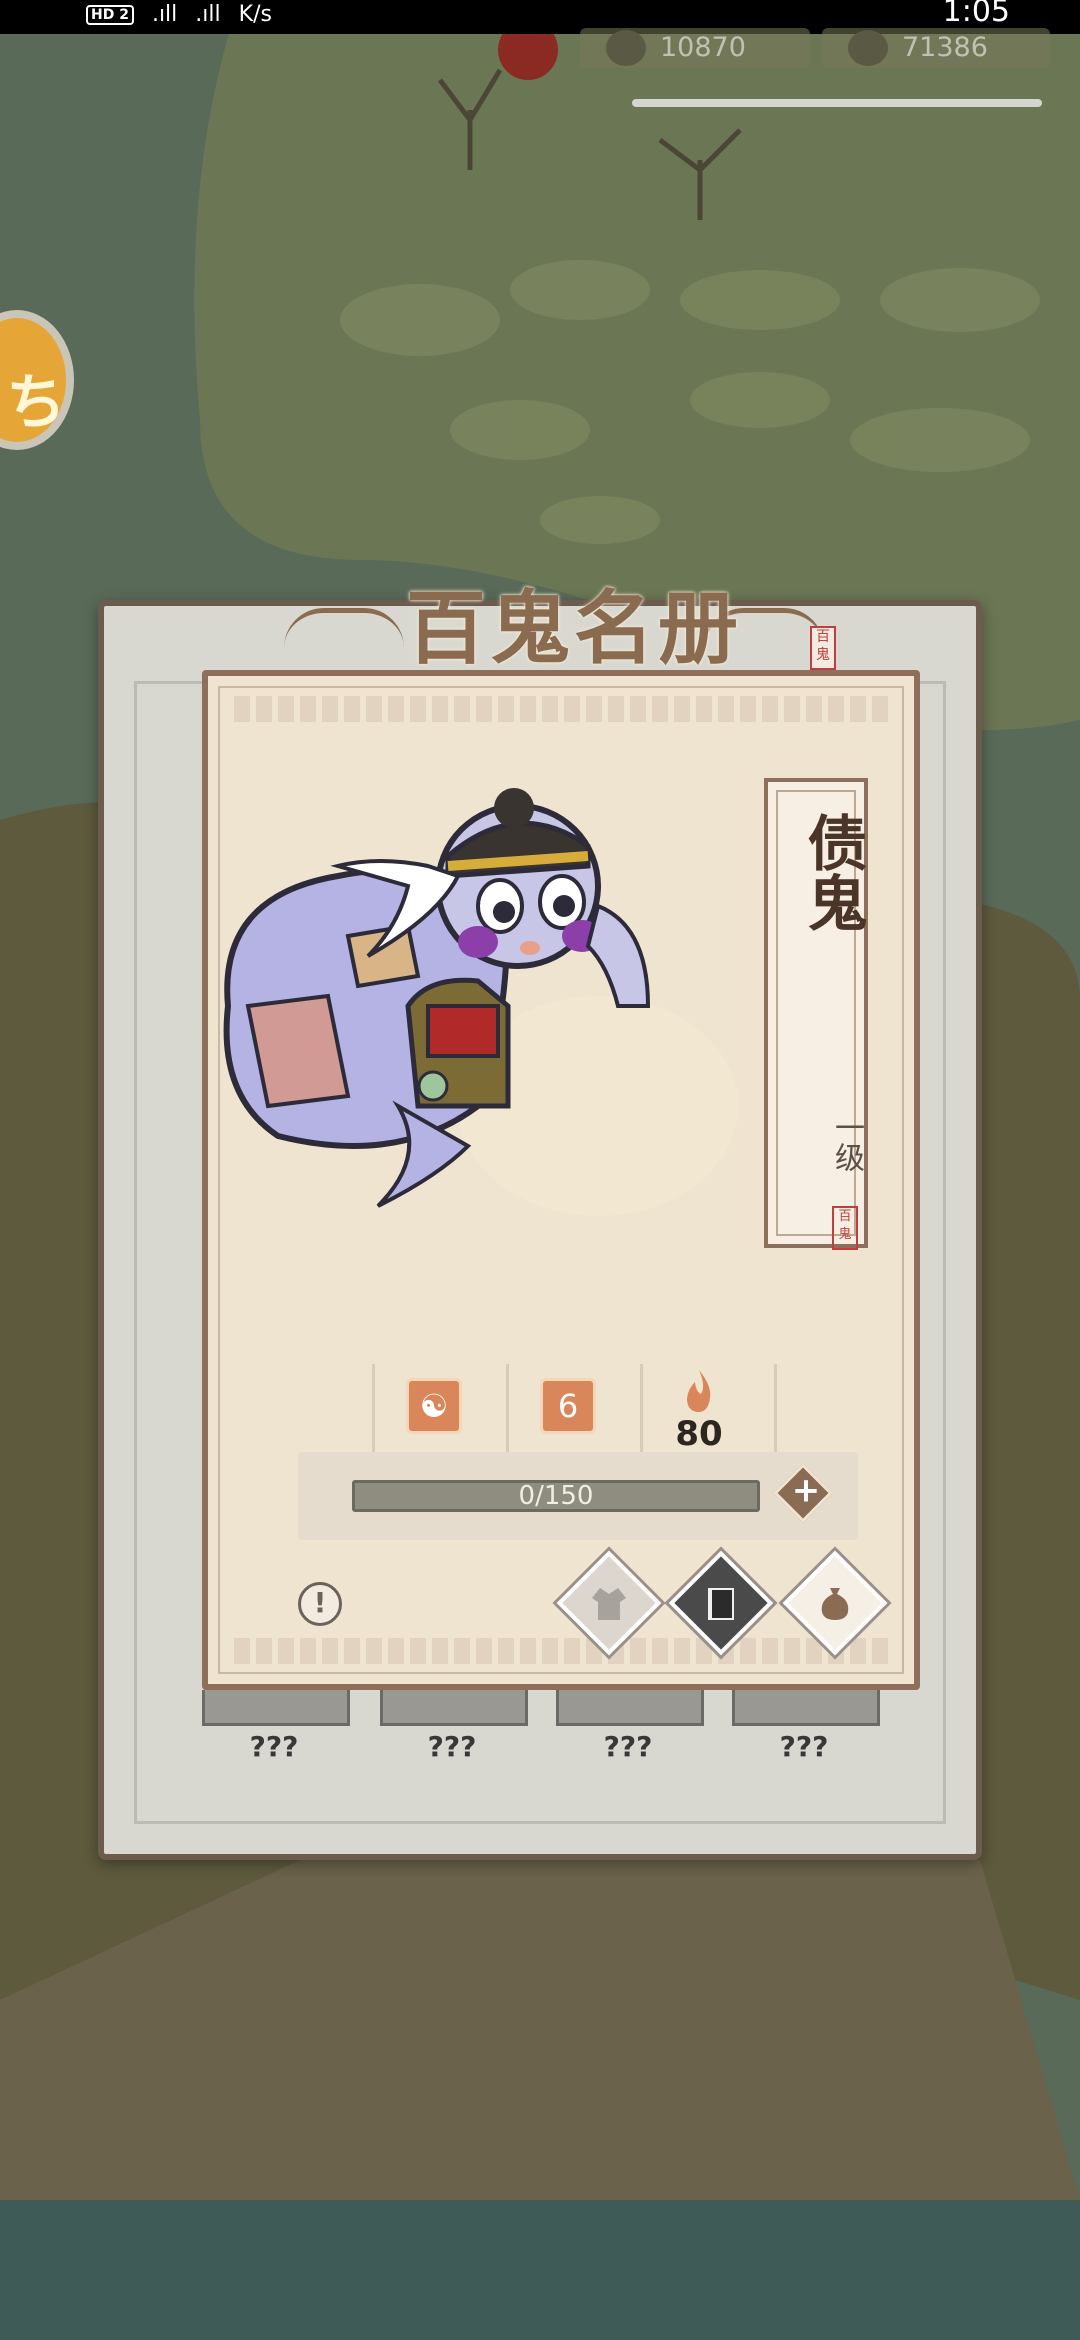 This screenshot has height=2340, width=1080. Describe the element at coordinates (568, 1406) in the screenshot. I see `rank-badge-icon: 6` at that location.